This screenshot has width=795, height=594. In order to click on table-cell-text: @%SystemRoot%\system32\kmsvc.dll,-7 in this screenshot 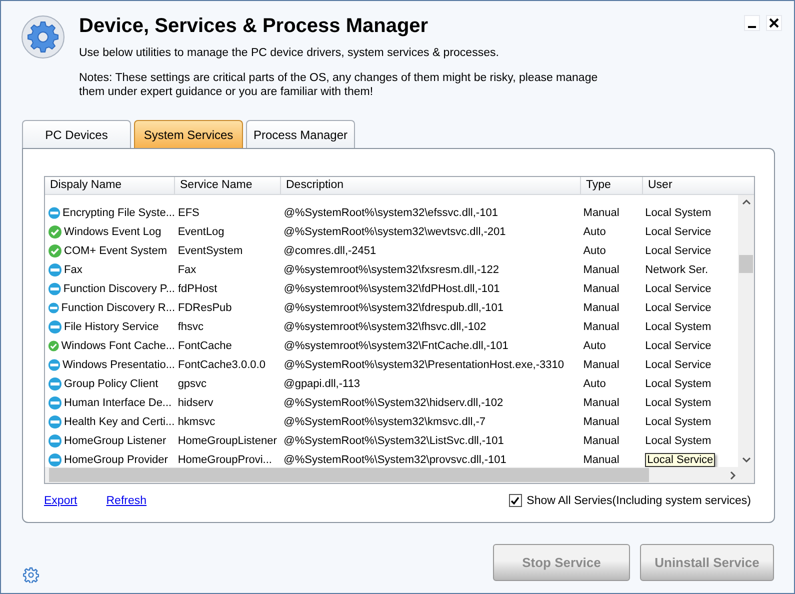, I will do `click(384, 422)`.